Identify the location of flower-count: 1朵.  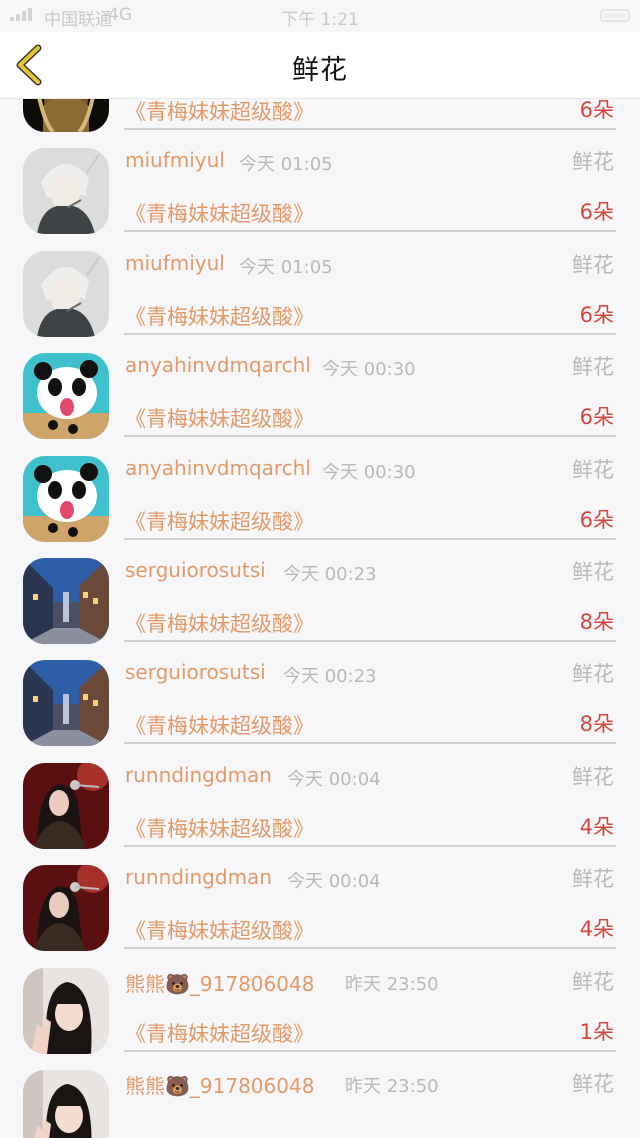
(596, 1031).